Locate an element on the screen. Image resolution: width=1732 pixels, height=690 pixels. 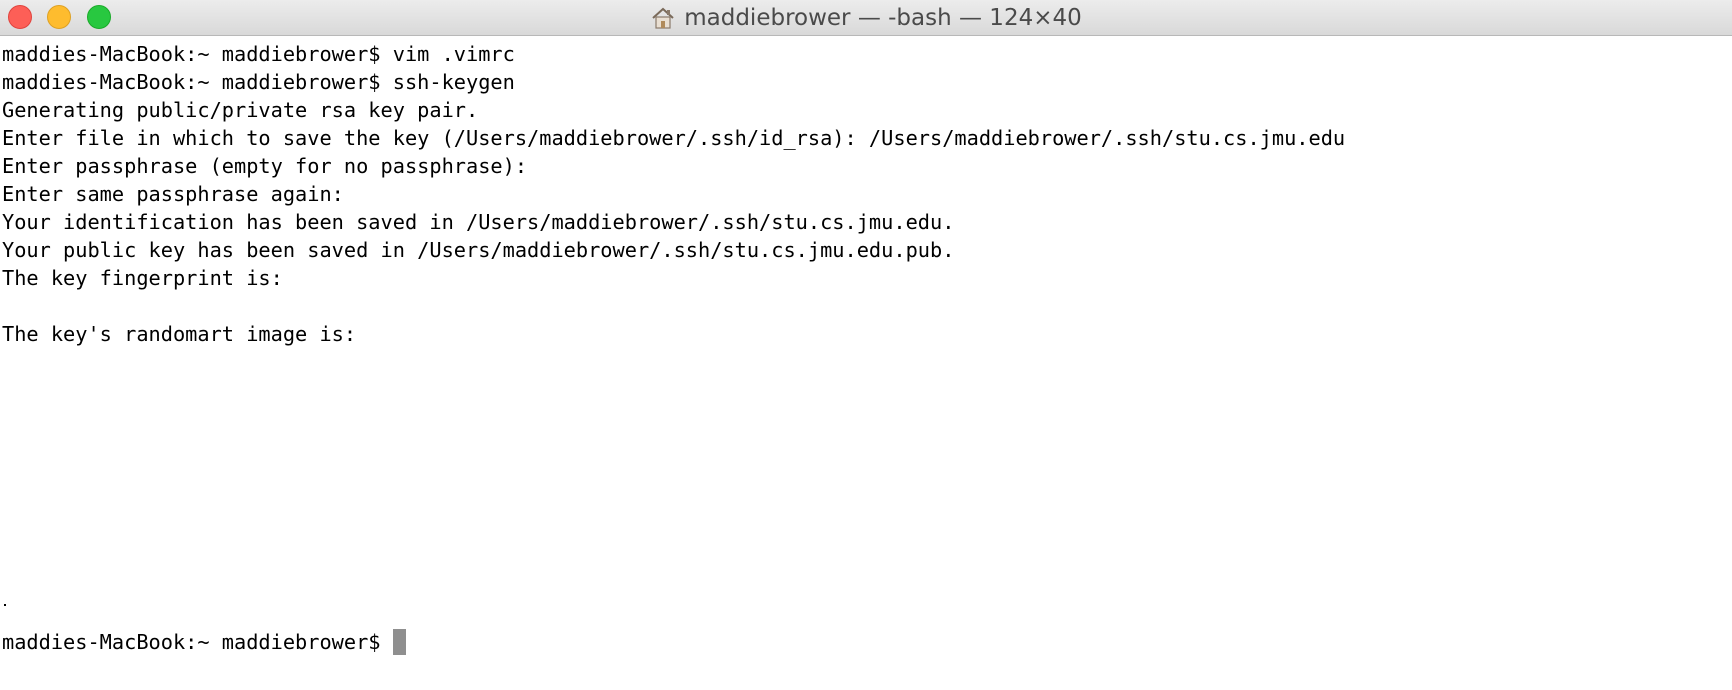
redacted-randomart-line is located at coordinates (866, 362).